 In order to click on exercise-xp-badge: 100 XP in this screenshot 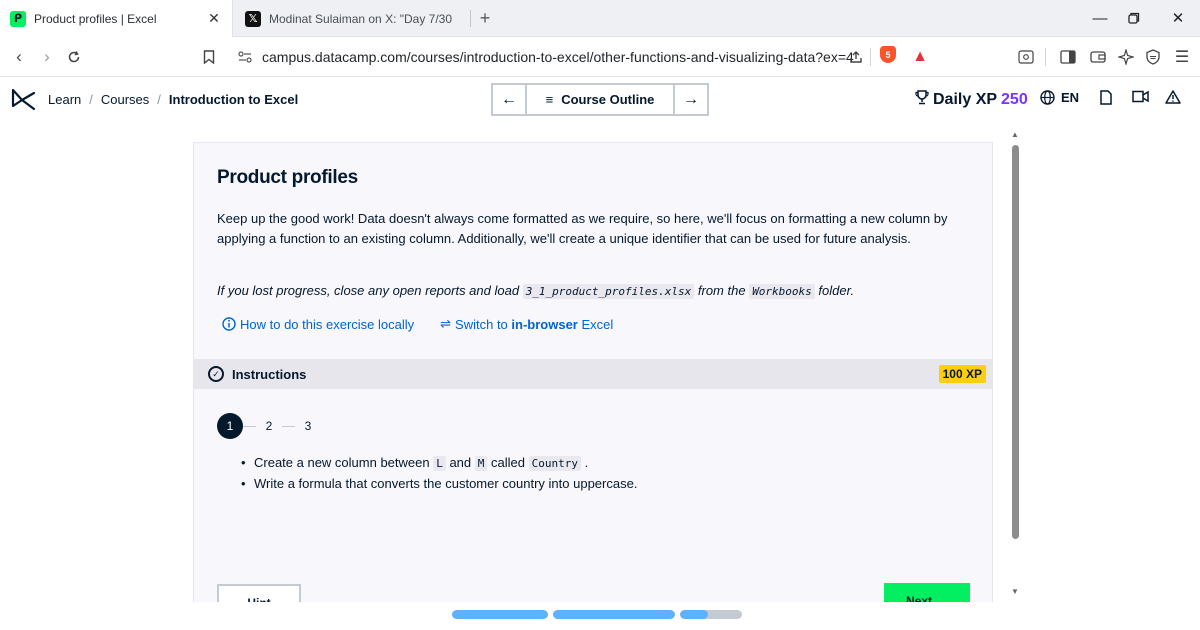, I will do `click(962, 374)`.